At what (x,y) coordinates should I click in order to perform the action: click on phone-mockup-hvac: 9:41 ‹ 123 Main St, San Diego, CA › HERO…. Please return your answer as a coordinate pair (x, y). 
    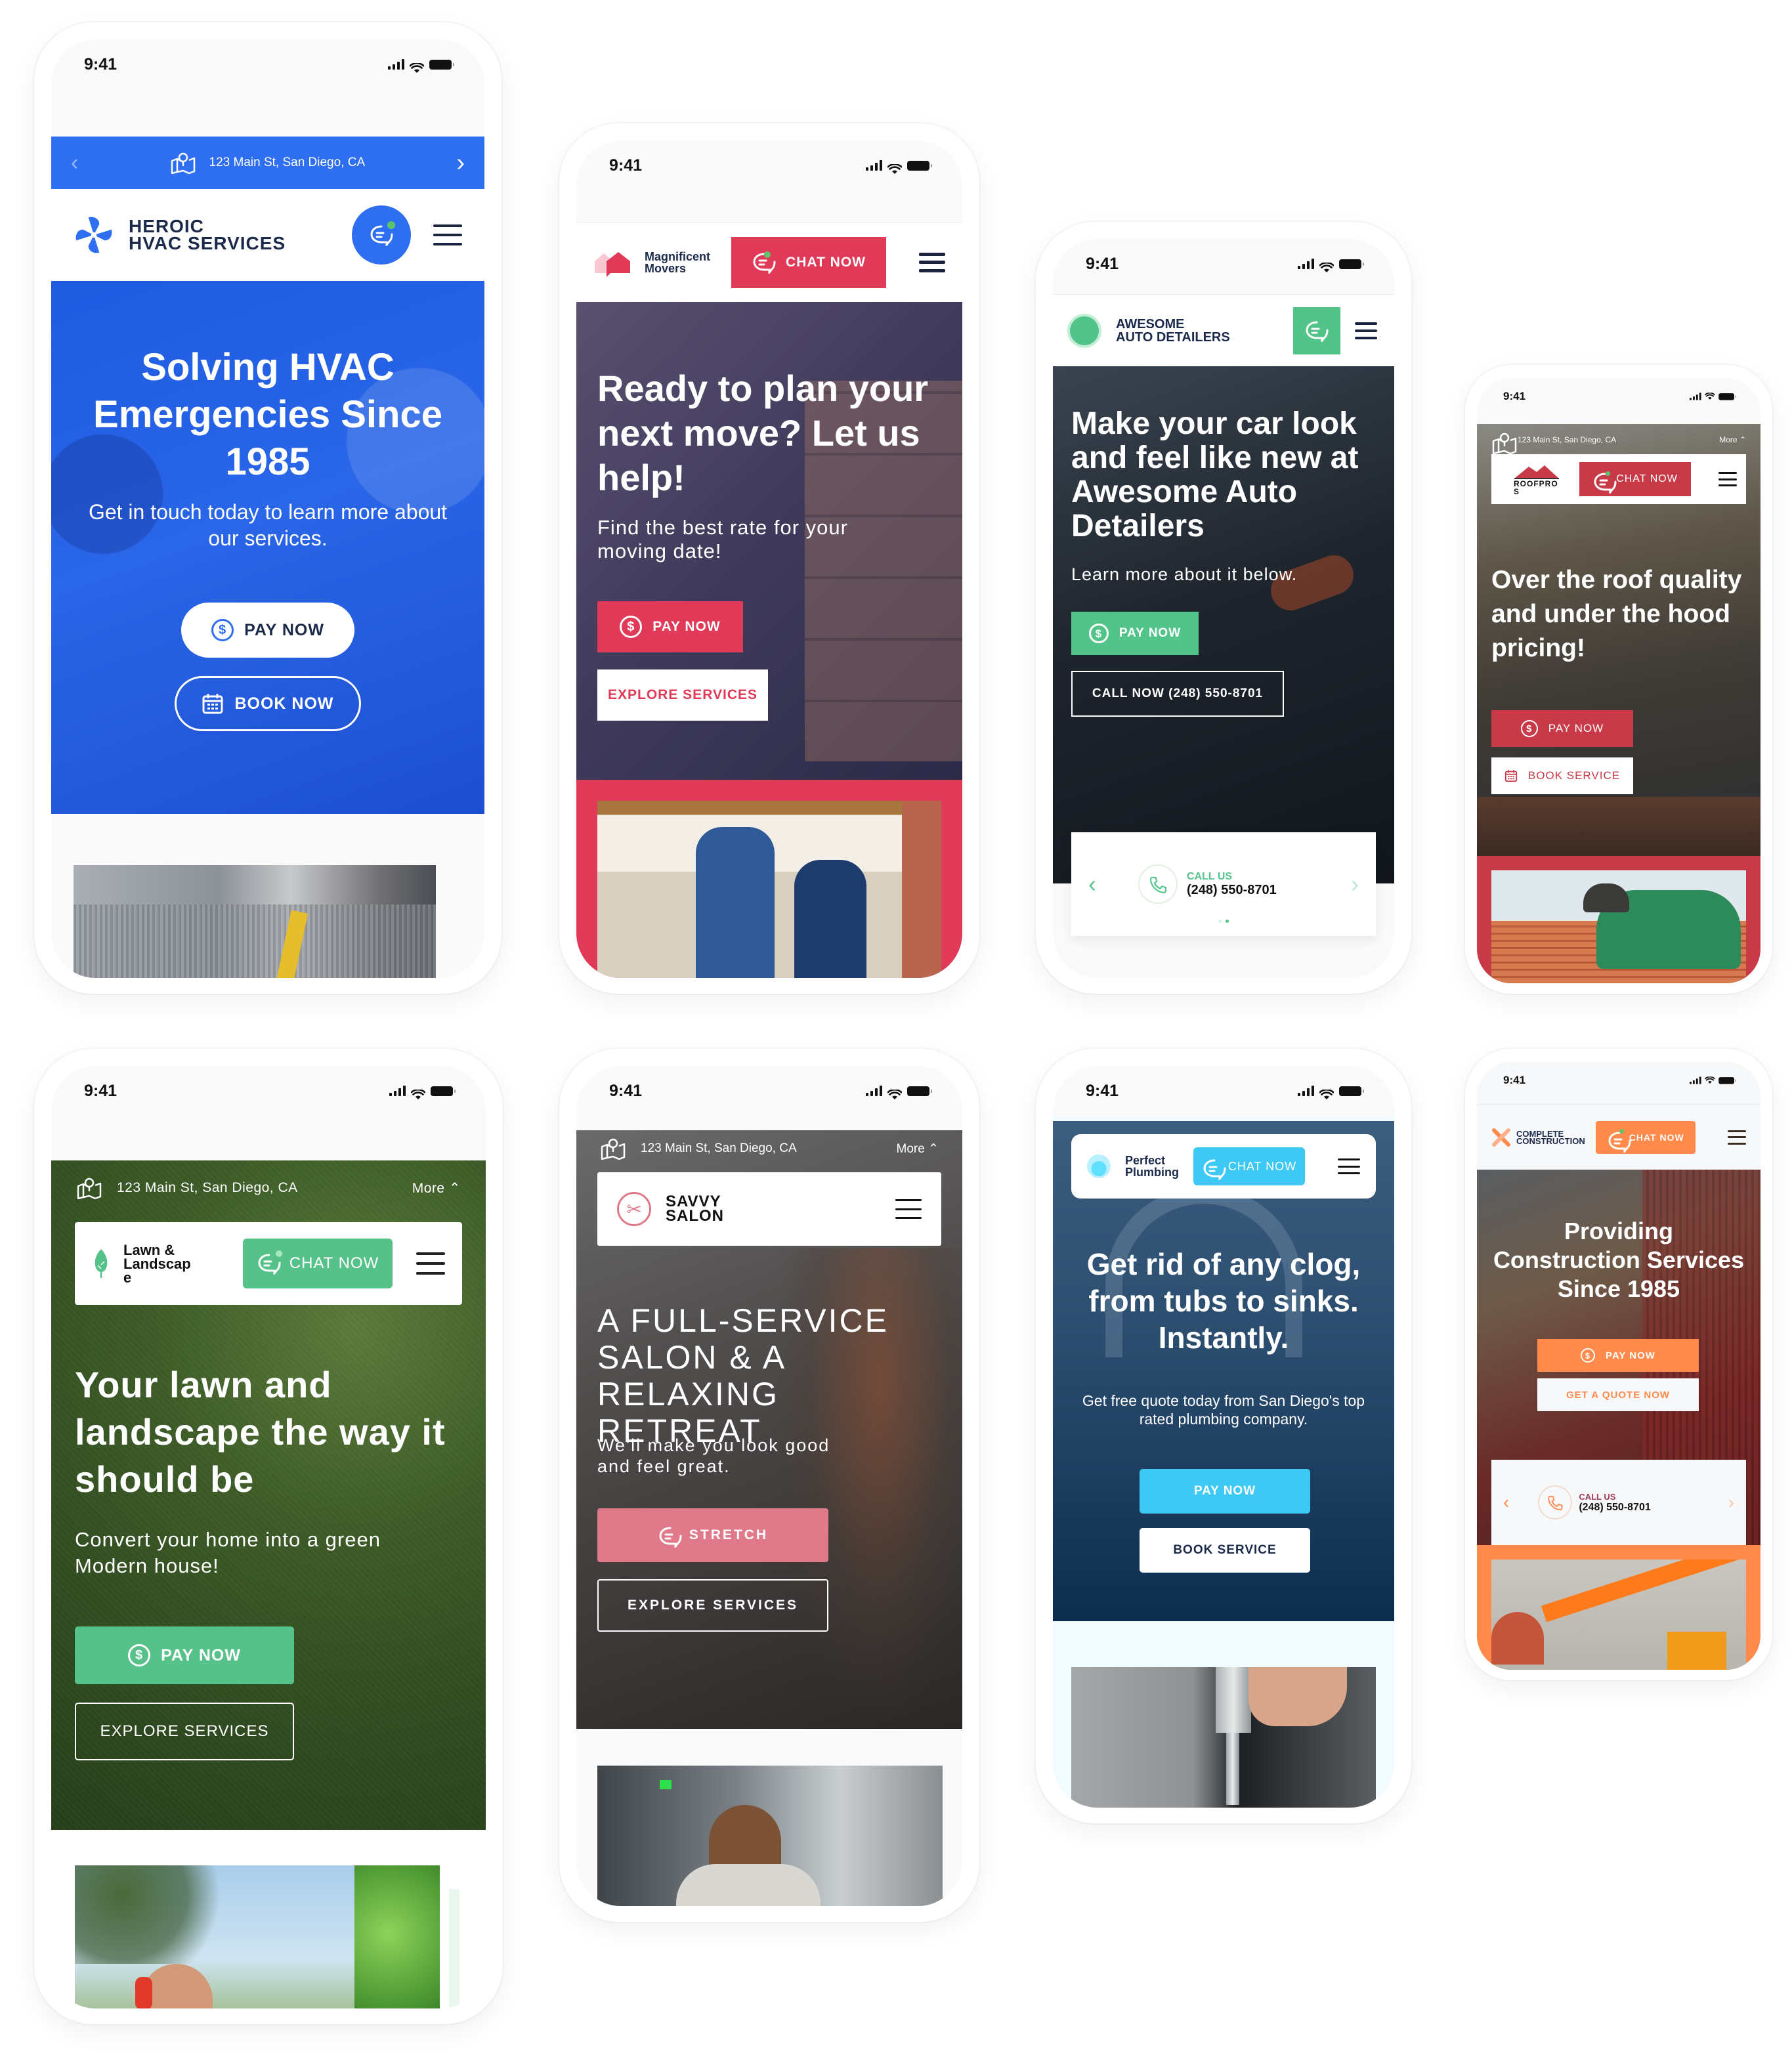
    Looking at the image, I should click on (267, 508).